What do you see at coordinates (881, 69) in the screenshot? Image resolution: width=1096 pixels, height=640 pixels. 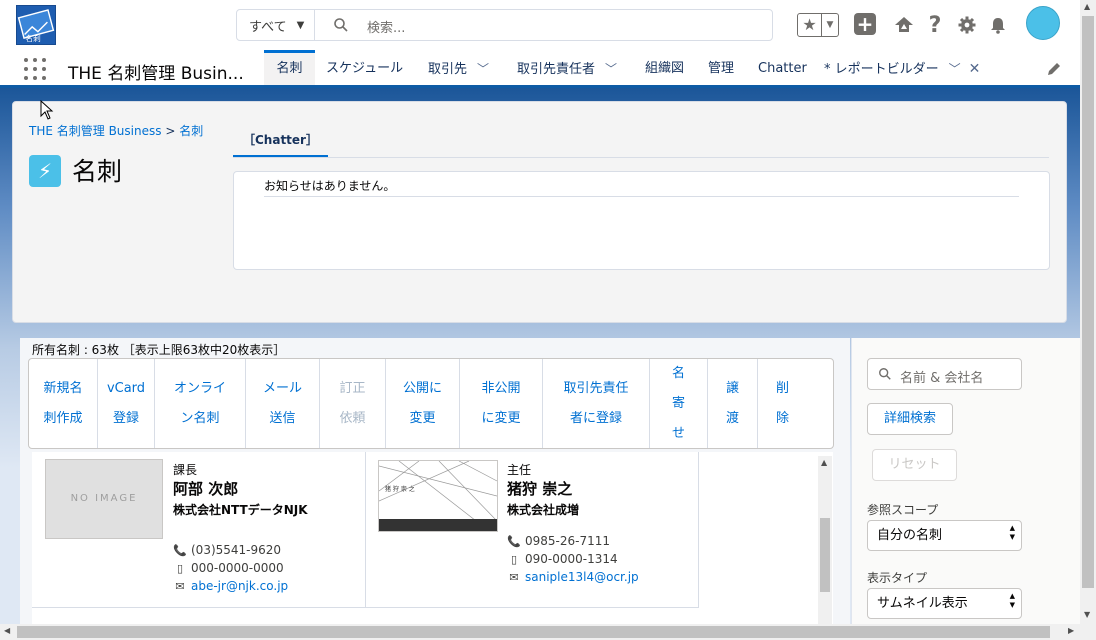 I see `tab-label: * レポートビルダー` at bounding box center [881, 69].